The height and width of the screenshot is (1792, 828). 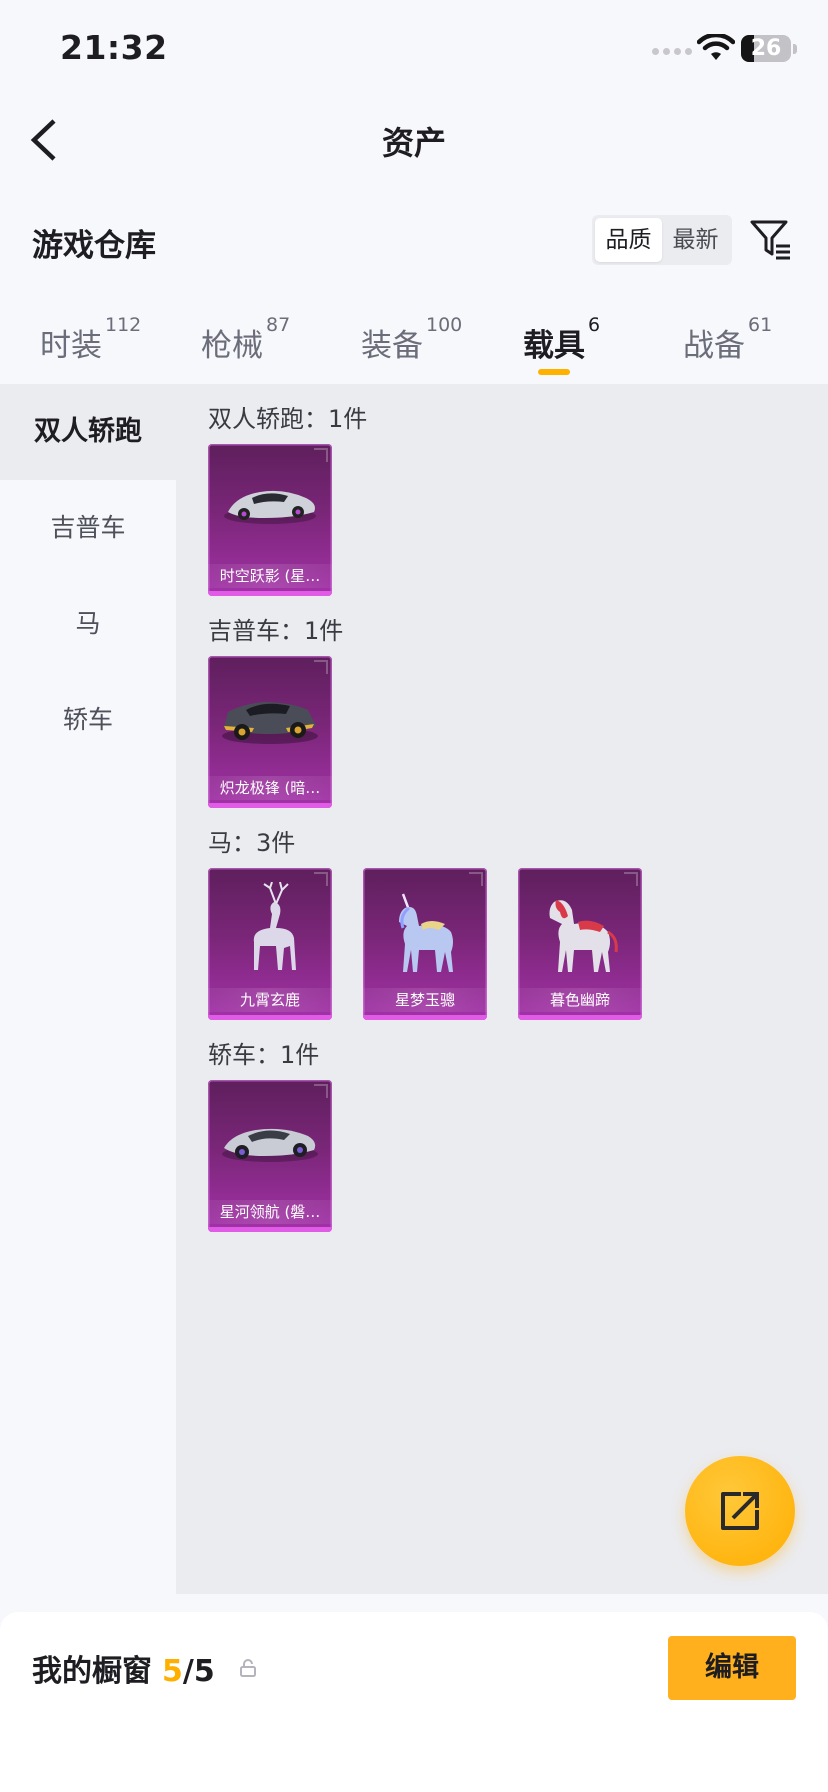 I want to click on section-title-jeep: 吉普车：1件, so click(x=276, y=631).